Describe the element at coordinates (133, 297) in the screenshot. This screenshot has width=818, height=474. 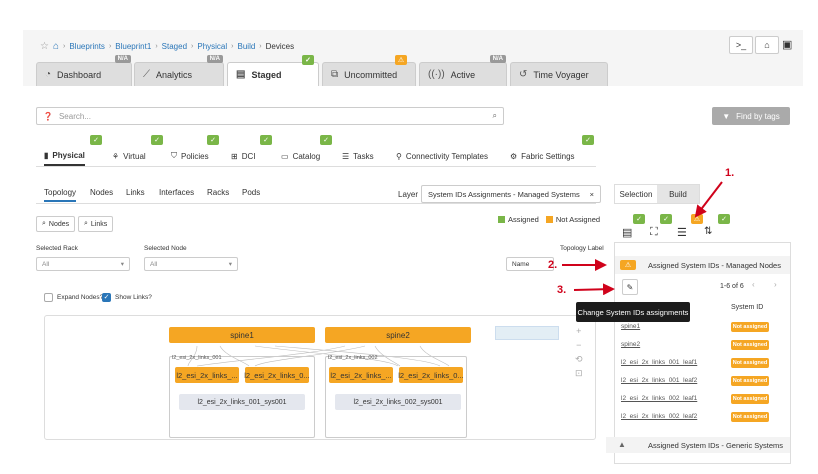
I see `checkbox-label: Show Links?` at that location.